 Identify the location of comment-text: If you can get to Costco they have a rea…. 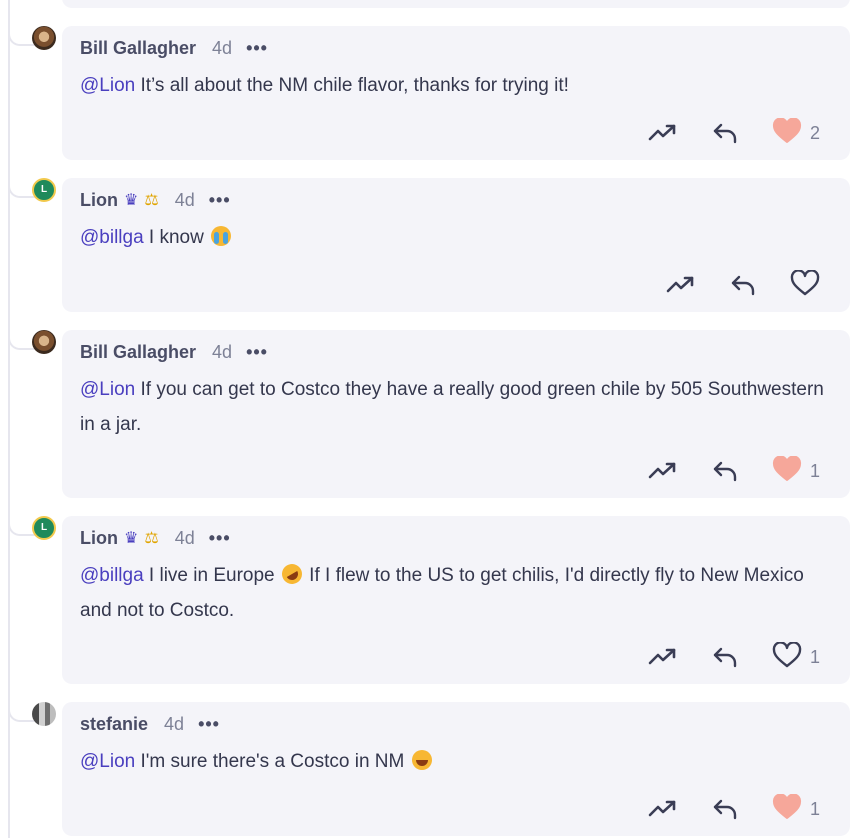
(452, 407).